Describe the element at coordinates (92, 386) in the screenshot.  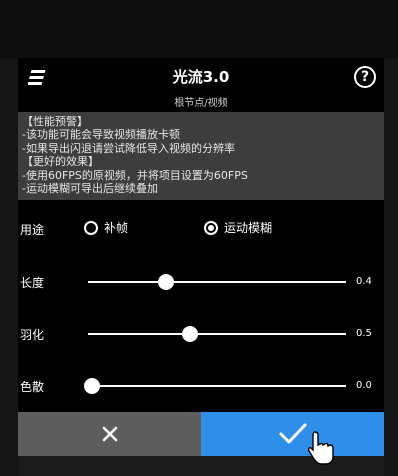
I see `slider-thumb-dispersion` at that location.